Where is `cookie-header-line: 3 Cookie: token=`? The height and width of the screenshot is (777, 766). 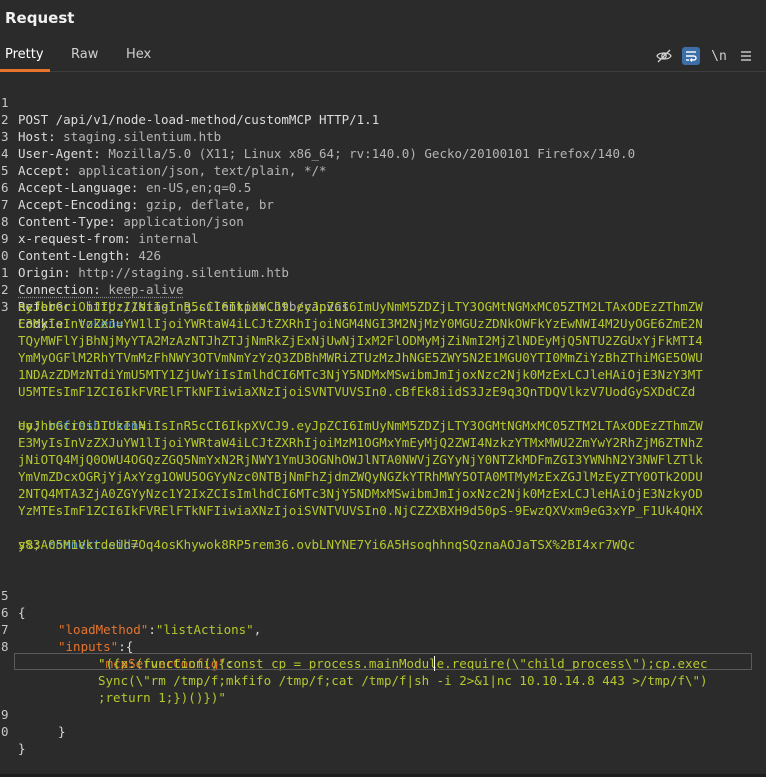 cookie-header-line: 3 Cookie: token= is located at coordinates (62, 315).